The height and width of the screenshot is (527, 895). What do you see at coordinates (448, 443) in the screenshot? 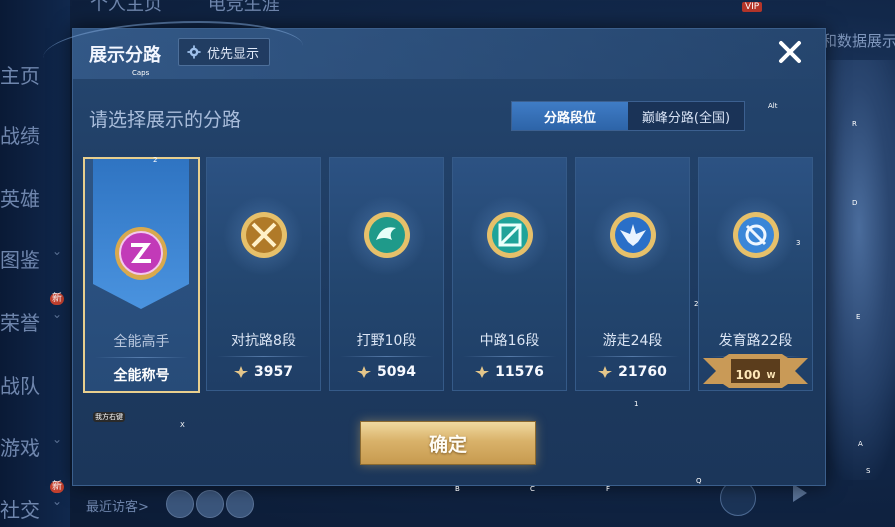
I see `confirm-button: 确定` at bounding box center [448, 443].